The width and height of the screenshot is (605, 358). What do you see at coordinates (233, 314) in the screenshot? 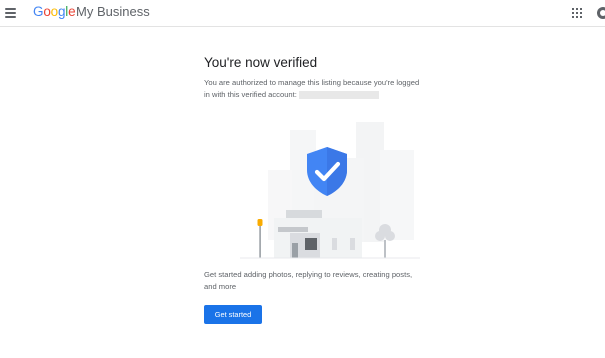
I see `get-started-button: Get started` at bounding box center [233, 314].